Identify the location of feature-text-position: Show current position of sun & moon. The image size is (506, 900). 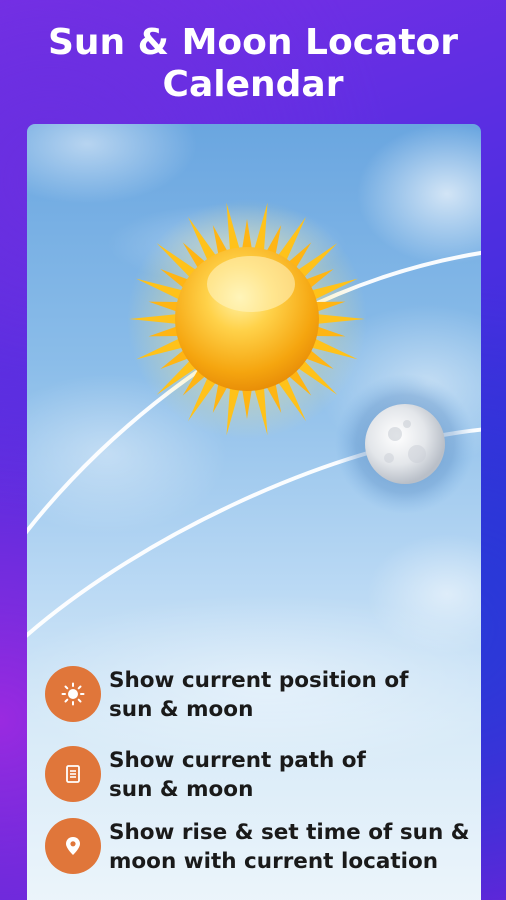
(292, 695).